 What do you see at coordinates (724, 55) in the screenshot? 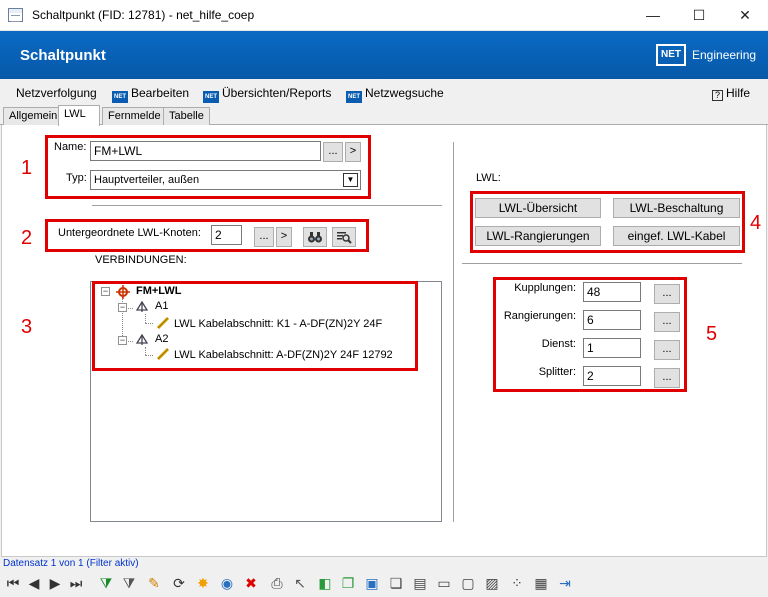
I see `net-logo-text: Engineering` at bounding box center [724, 55].